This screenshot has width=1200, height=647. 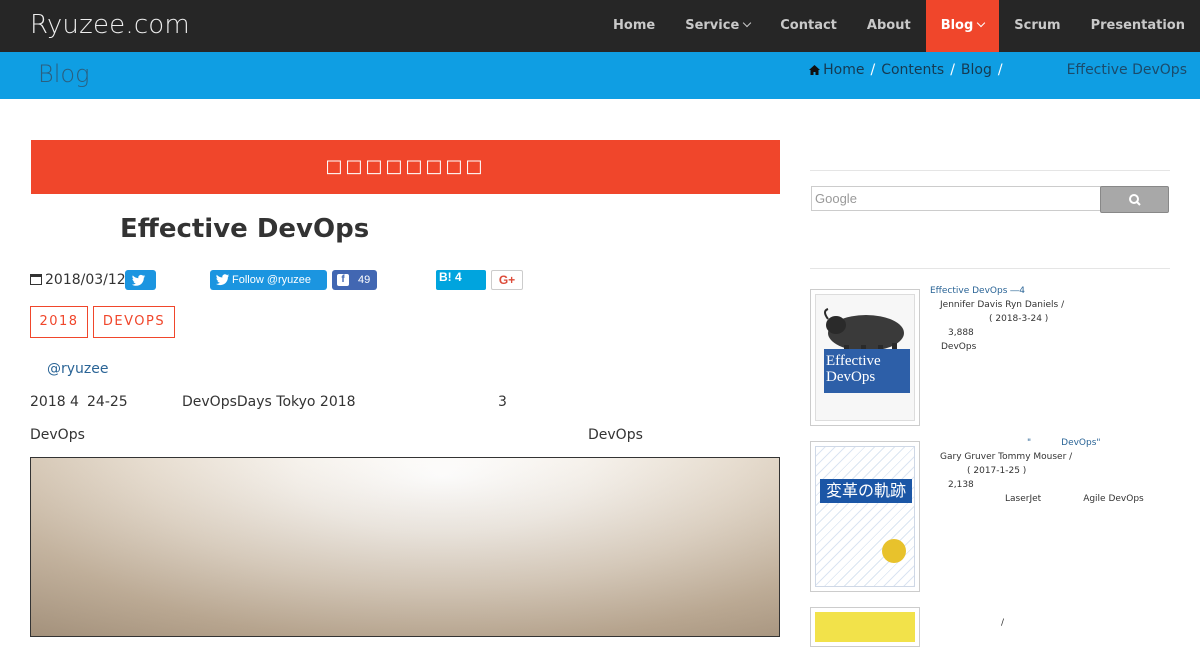 What do you see at coordinates (867, 371) in the screenshot?
I see `book-cover-title: Effective DevOps` at bounding box center [867, 371].